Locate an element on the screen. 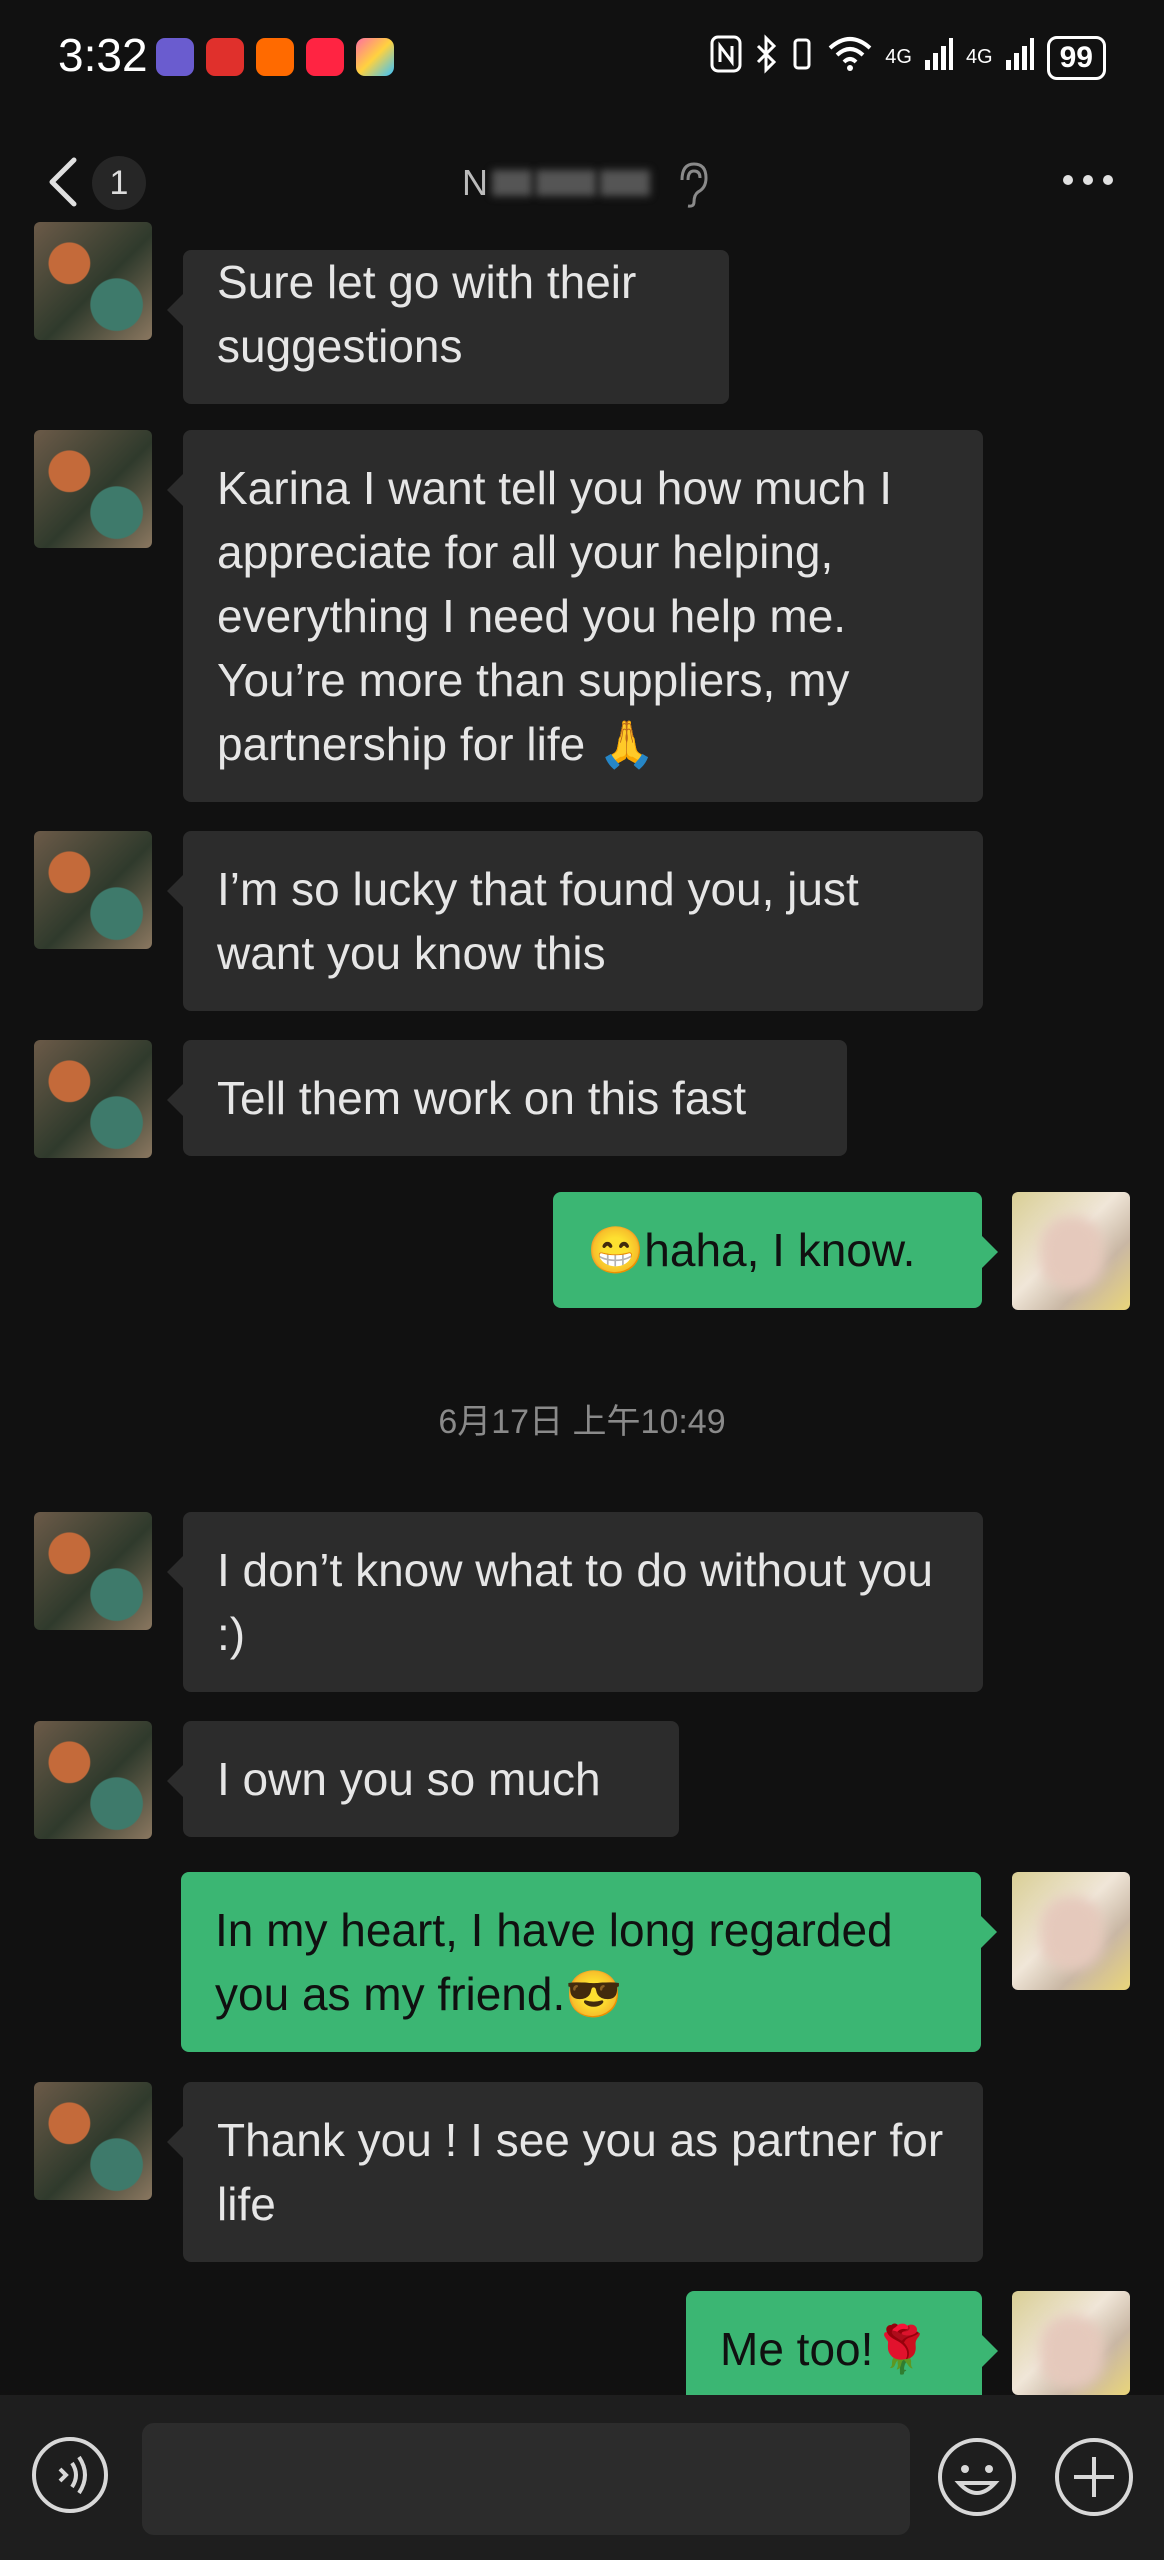 The width and height of the screenshot is (1164, 2560). plus-button is located at coordinates (1094, 2477).